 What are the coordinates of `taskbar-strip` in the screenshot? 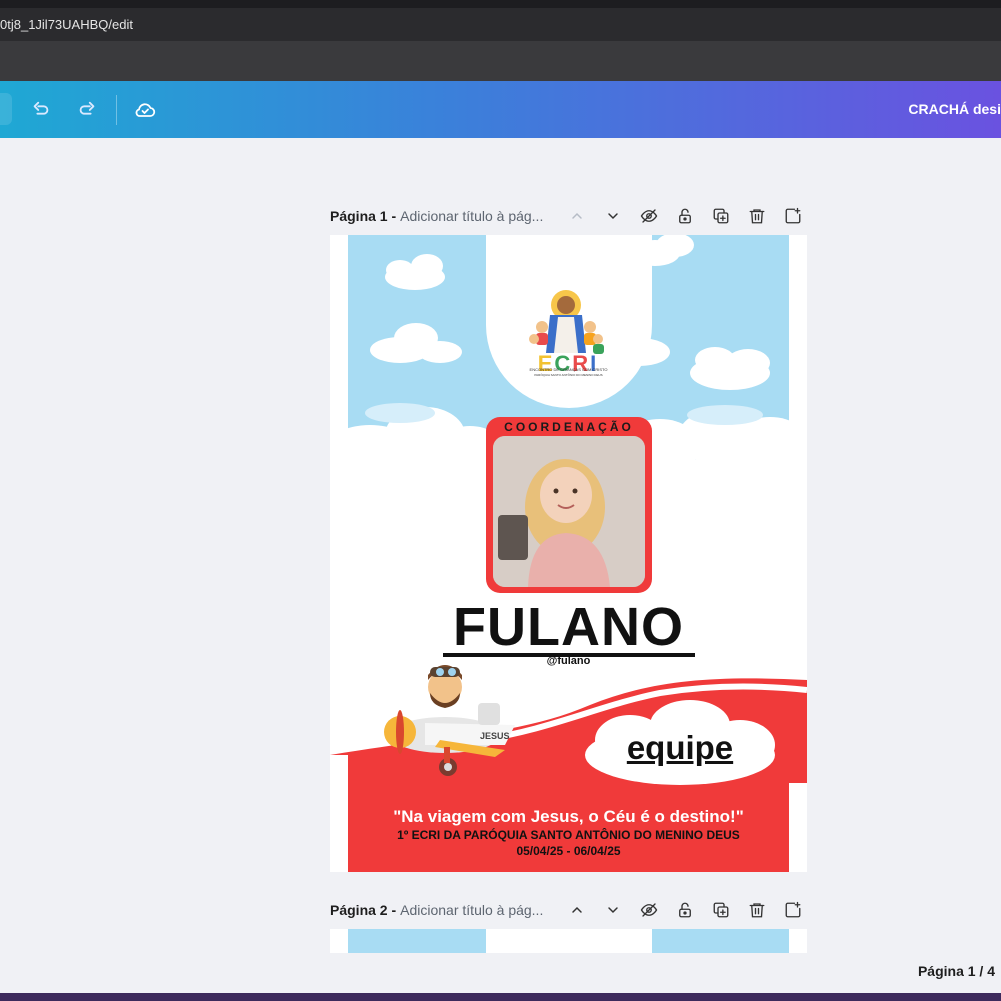 It's located at (500, 997).